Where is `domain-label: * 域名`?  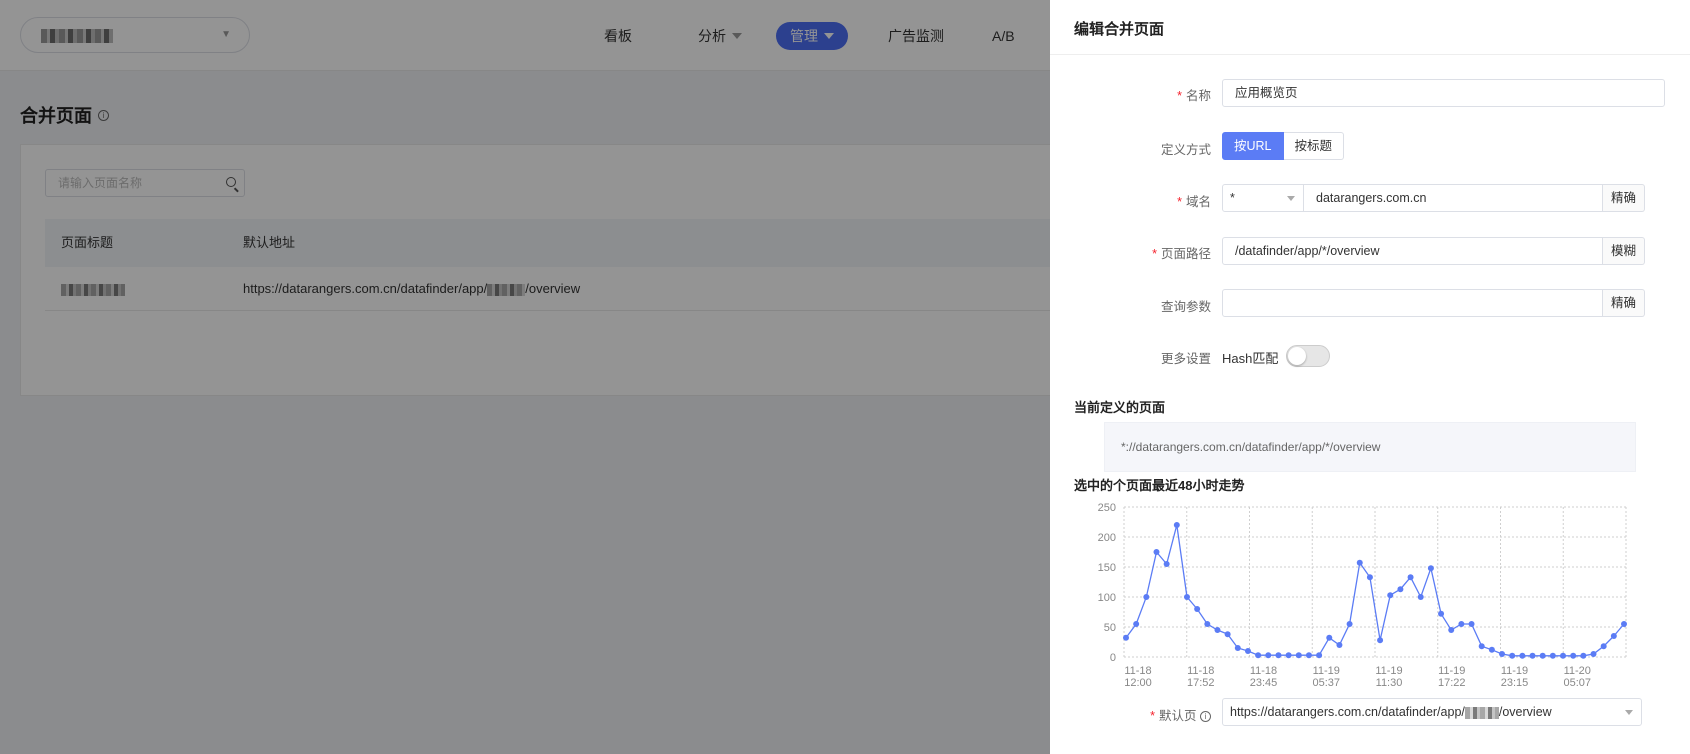 domain-label: * 域名 is located at coordinates (1194, 202).